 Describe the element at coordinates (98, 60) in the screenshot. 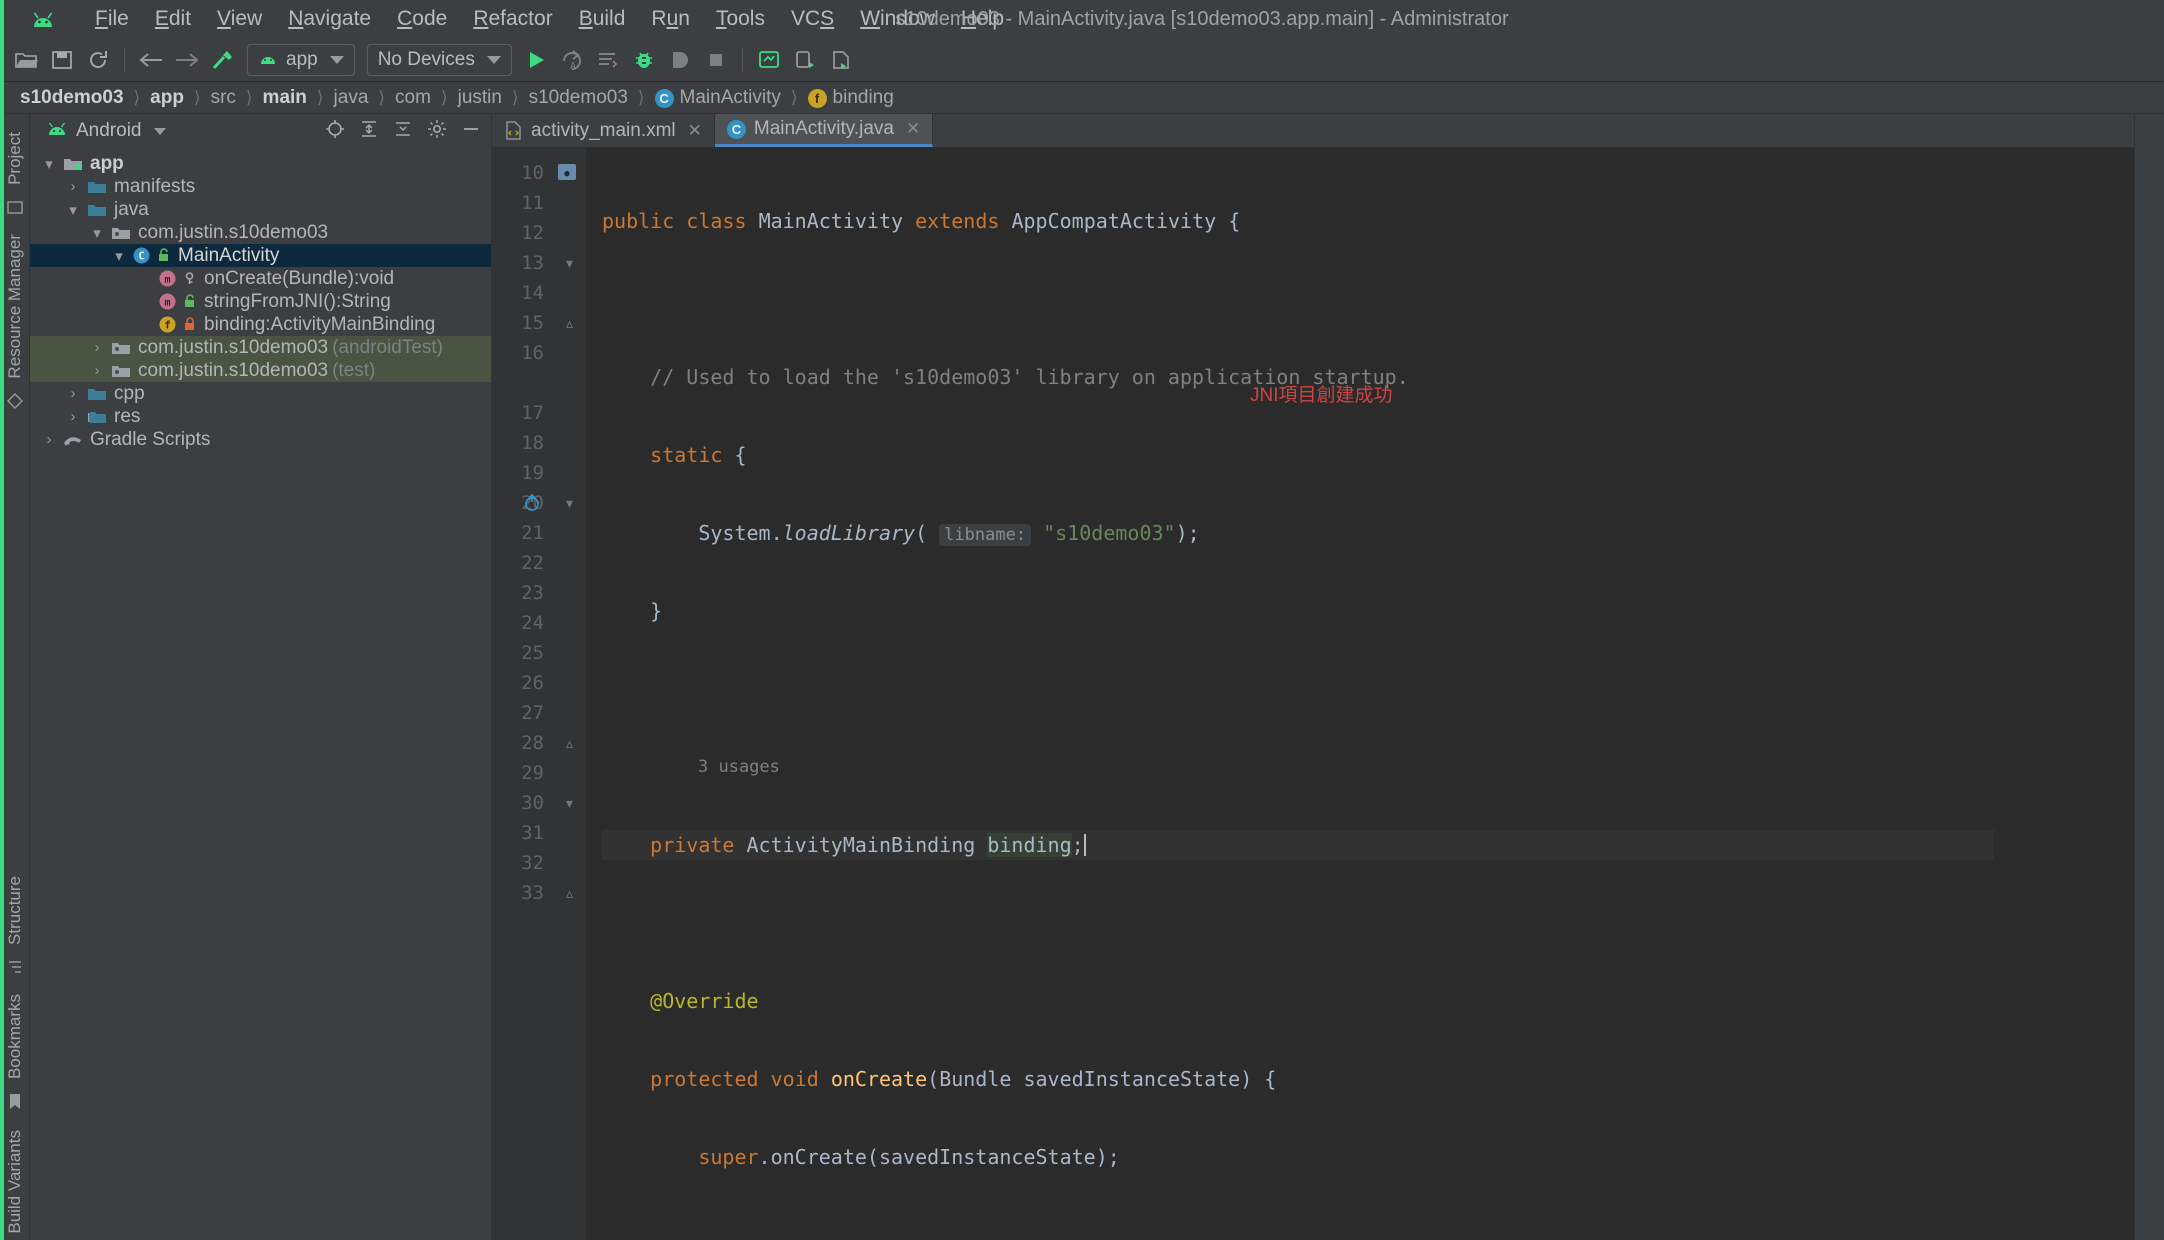

I see `sync-project-icon` at that location.